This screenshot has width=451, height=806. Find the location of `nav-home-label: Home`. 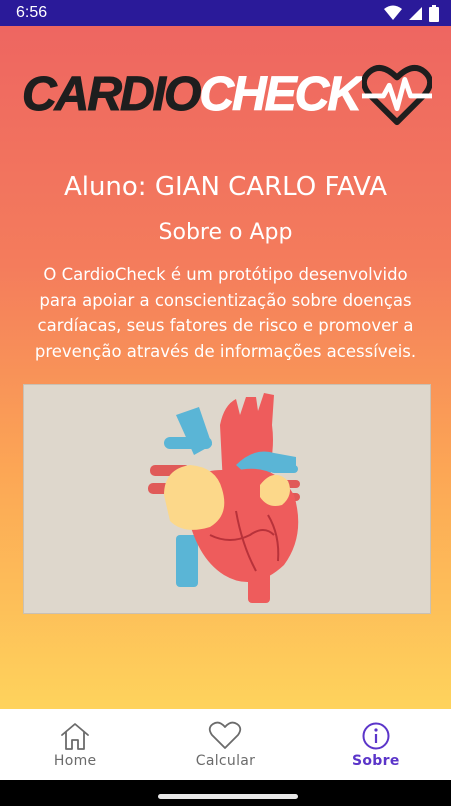

nav-home-label: Home is located at coordinates (75, 760).